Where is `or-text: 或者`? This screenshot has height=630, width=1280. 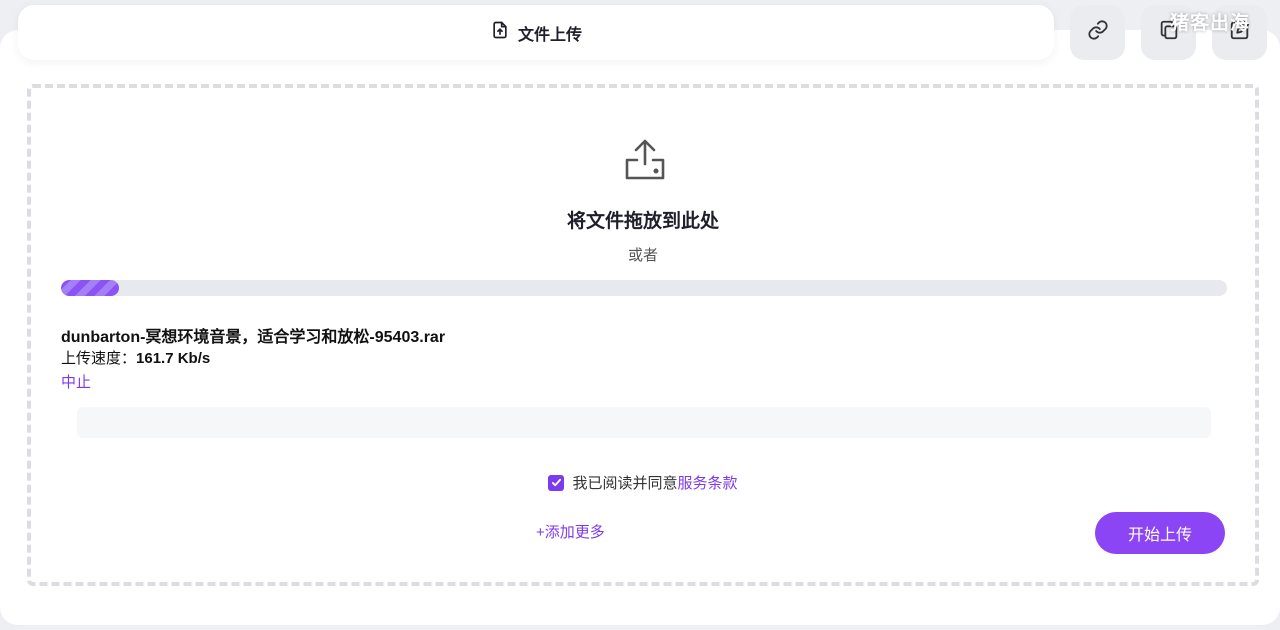
or-text: 或者 is located at coordinates (642, 255).